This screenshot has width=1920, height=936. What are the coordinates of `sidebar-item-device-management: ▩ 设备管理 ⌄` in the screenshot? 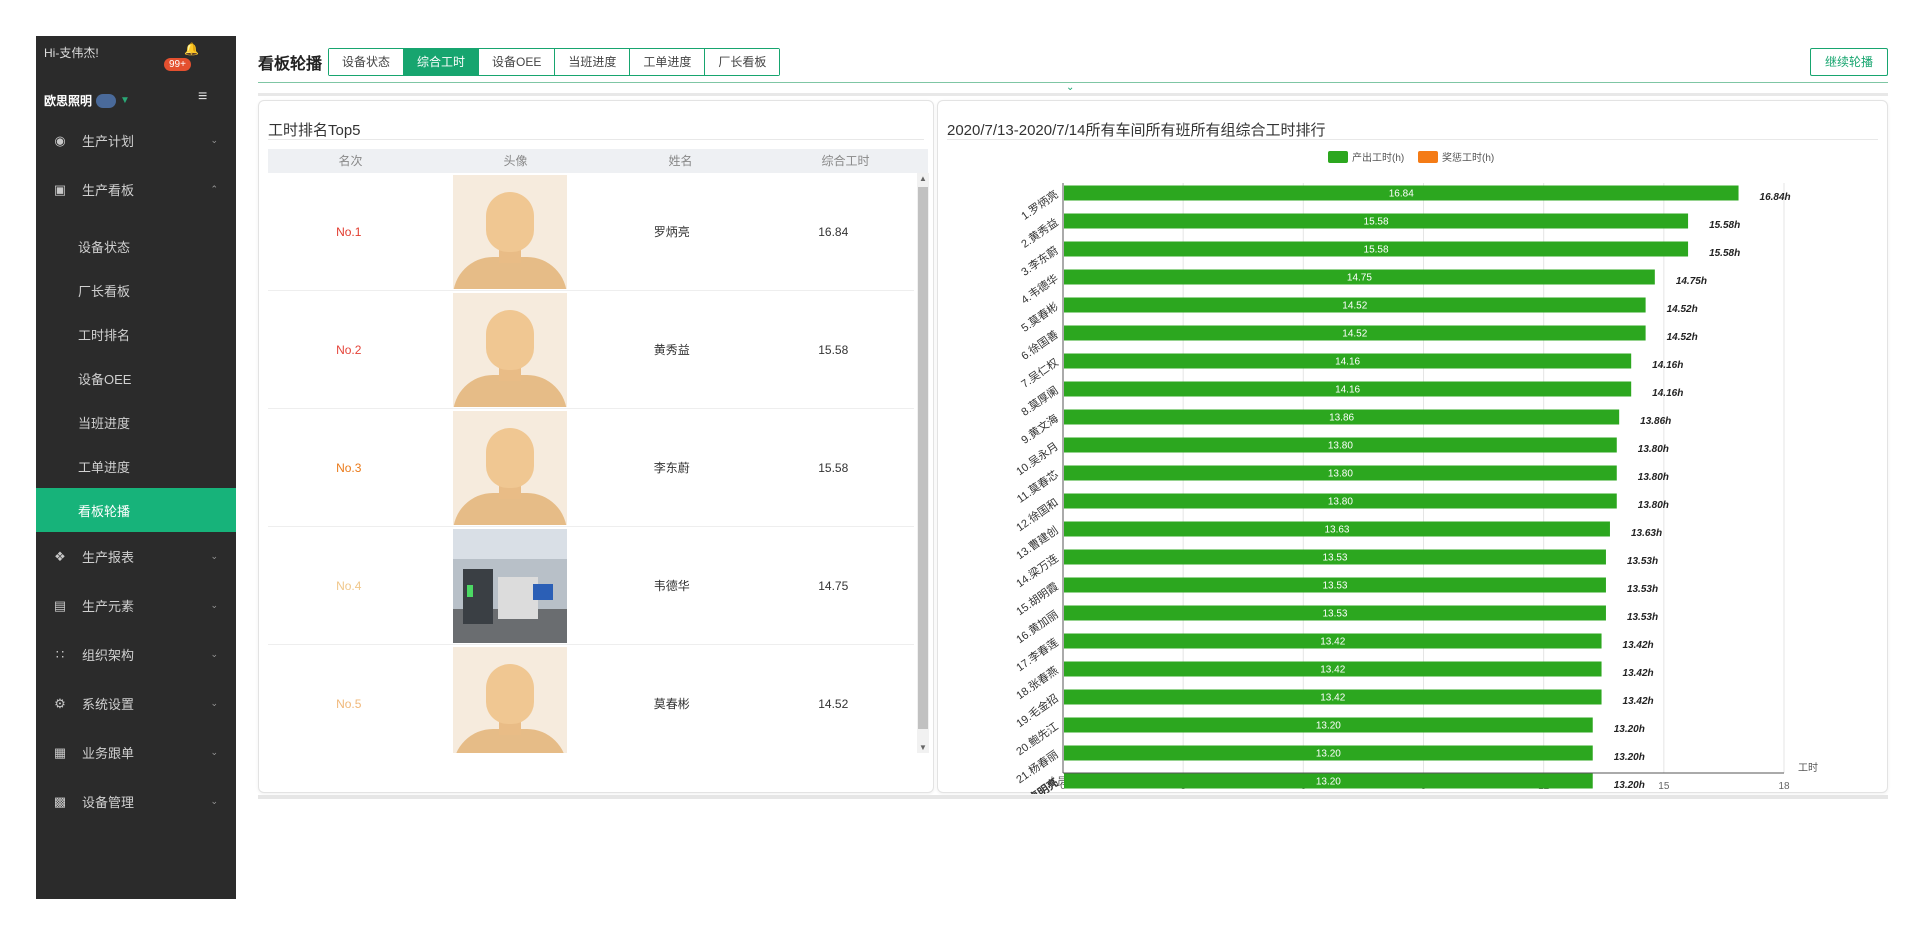 It's located at (136, 801).